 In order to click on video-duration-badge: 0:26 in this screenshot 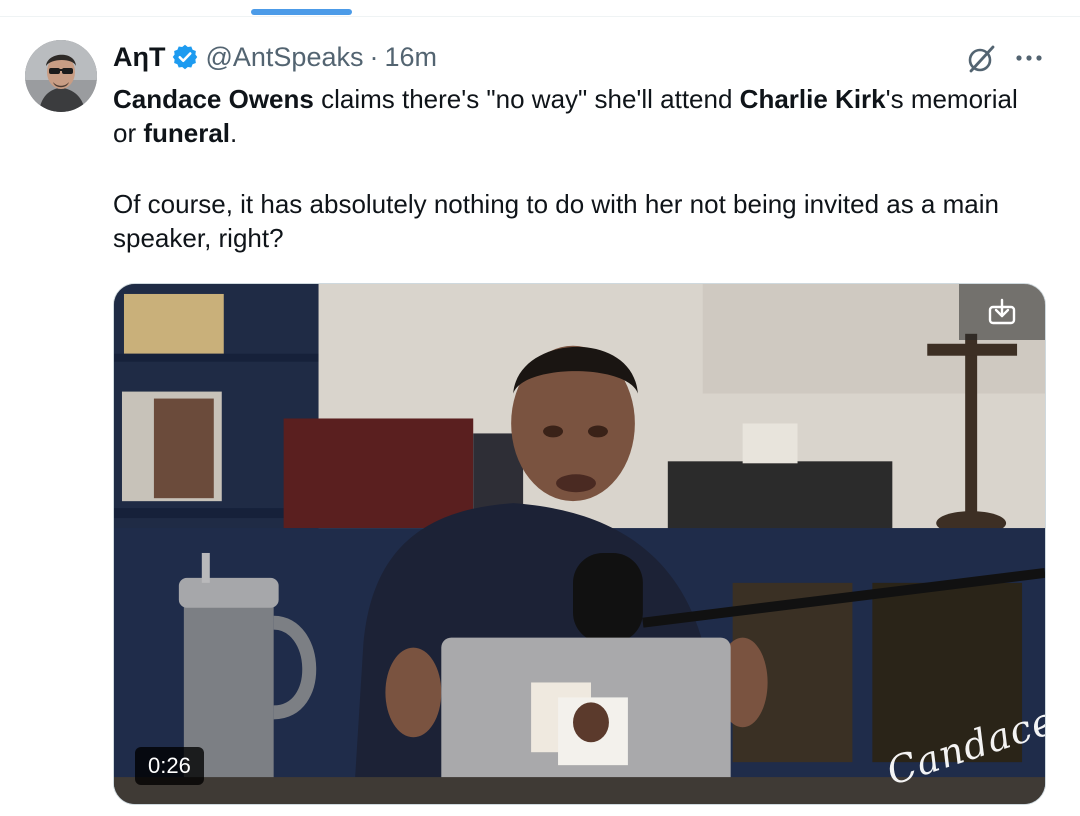, I will do `click(169, 766)`.